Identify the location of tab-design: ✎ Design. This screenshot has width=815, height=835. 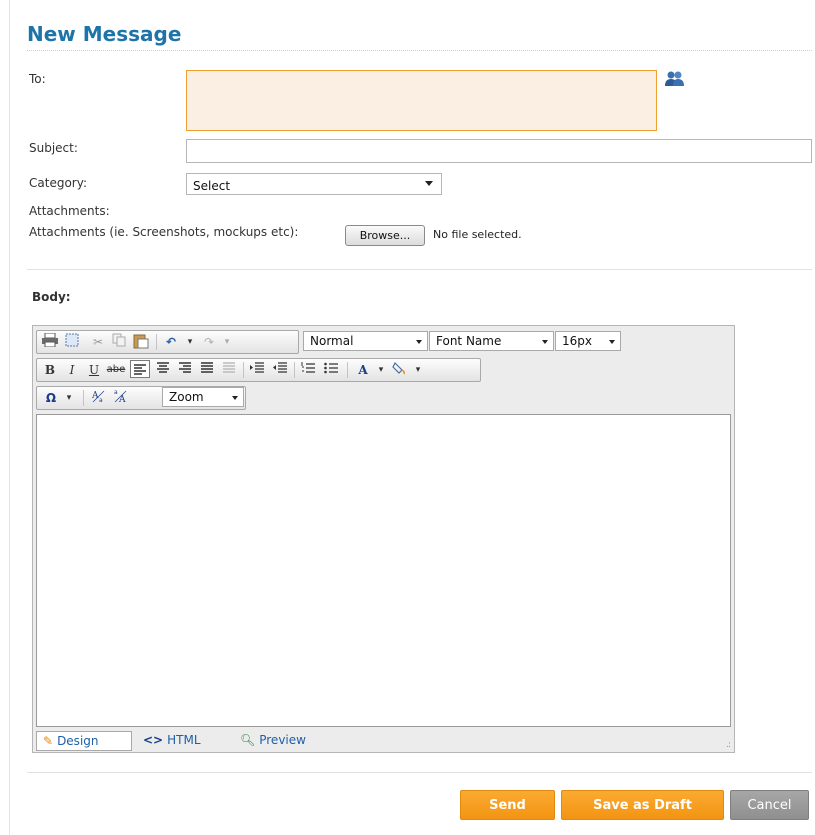
(84, 741).